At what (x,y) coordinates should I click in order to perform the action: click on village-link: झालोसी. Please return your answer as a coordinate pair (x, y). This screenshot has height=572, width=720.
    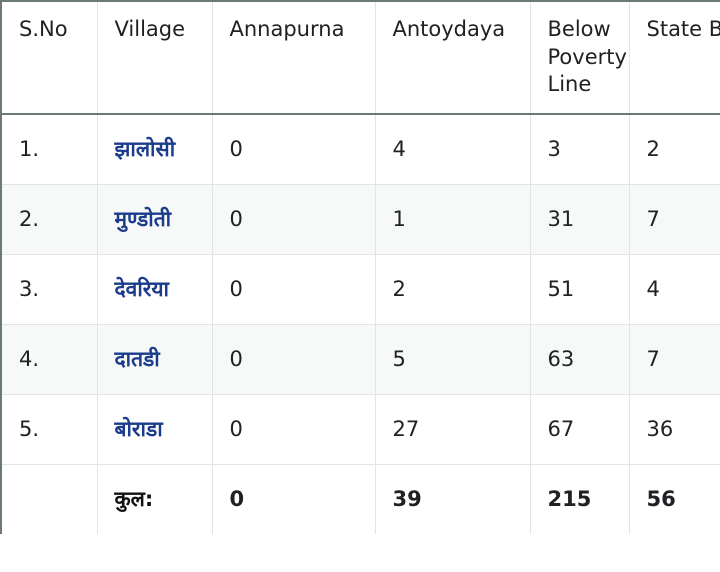
    Looking at the image, I should click on (145, 149).